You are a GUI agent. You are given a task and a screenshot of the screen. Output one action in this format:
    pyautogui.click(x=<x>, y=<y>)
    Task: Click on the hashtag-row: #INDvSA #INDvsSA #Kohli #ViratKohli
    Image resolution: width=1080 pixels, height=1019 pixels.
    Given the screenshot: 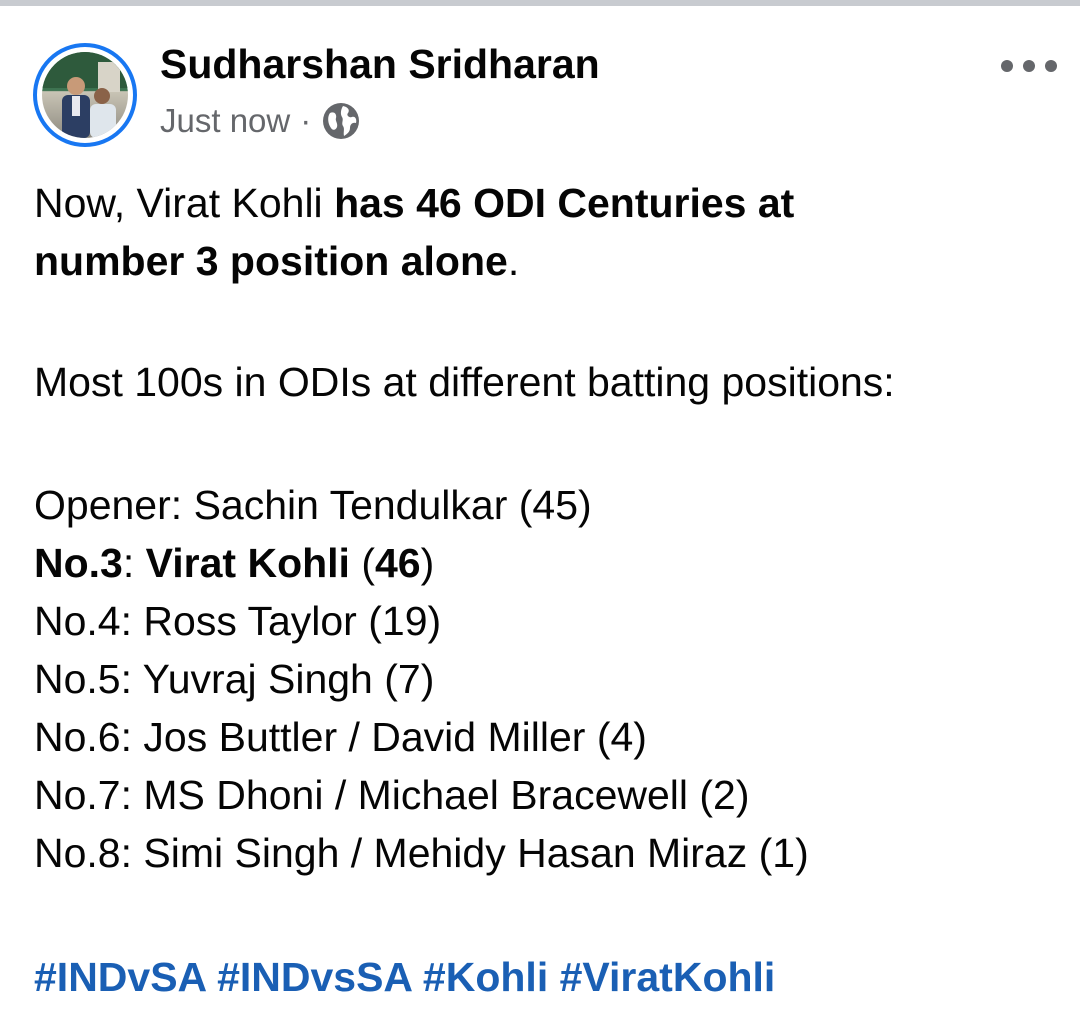 What is the action you would take?
    pyautogui.click(x=404, y=977)
    